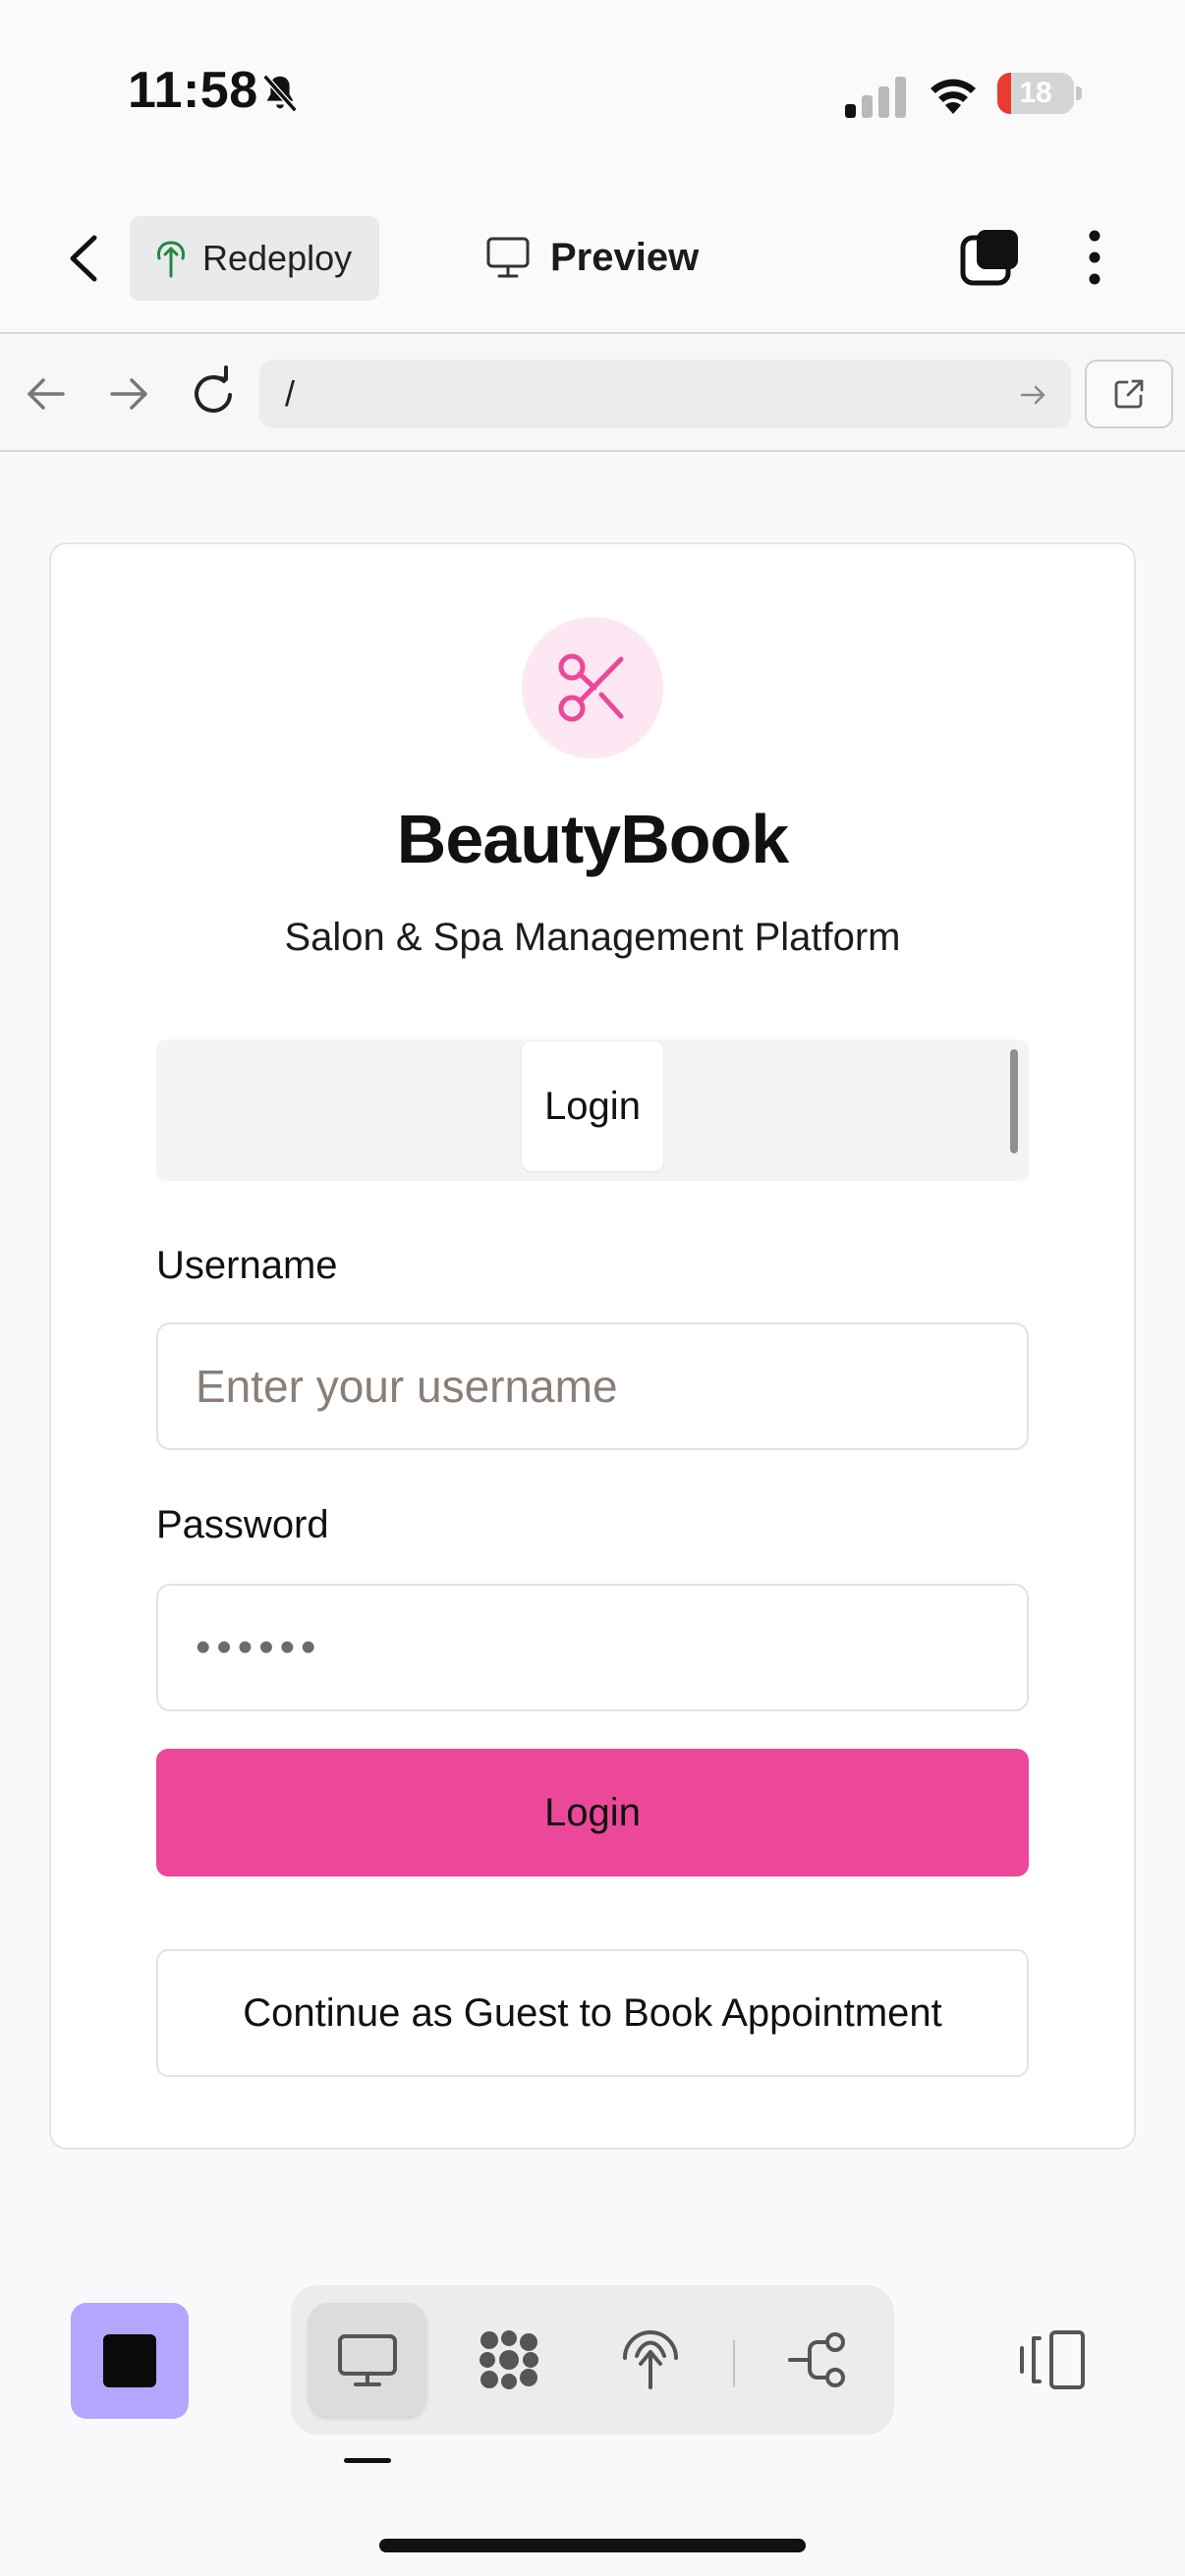 This screenshot has width=1185, height=2576. I want to click on password-field, so click(592, 1647).